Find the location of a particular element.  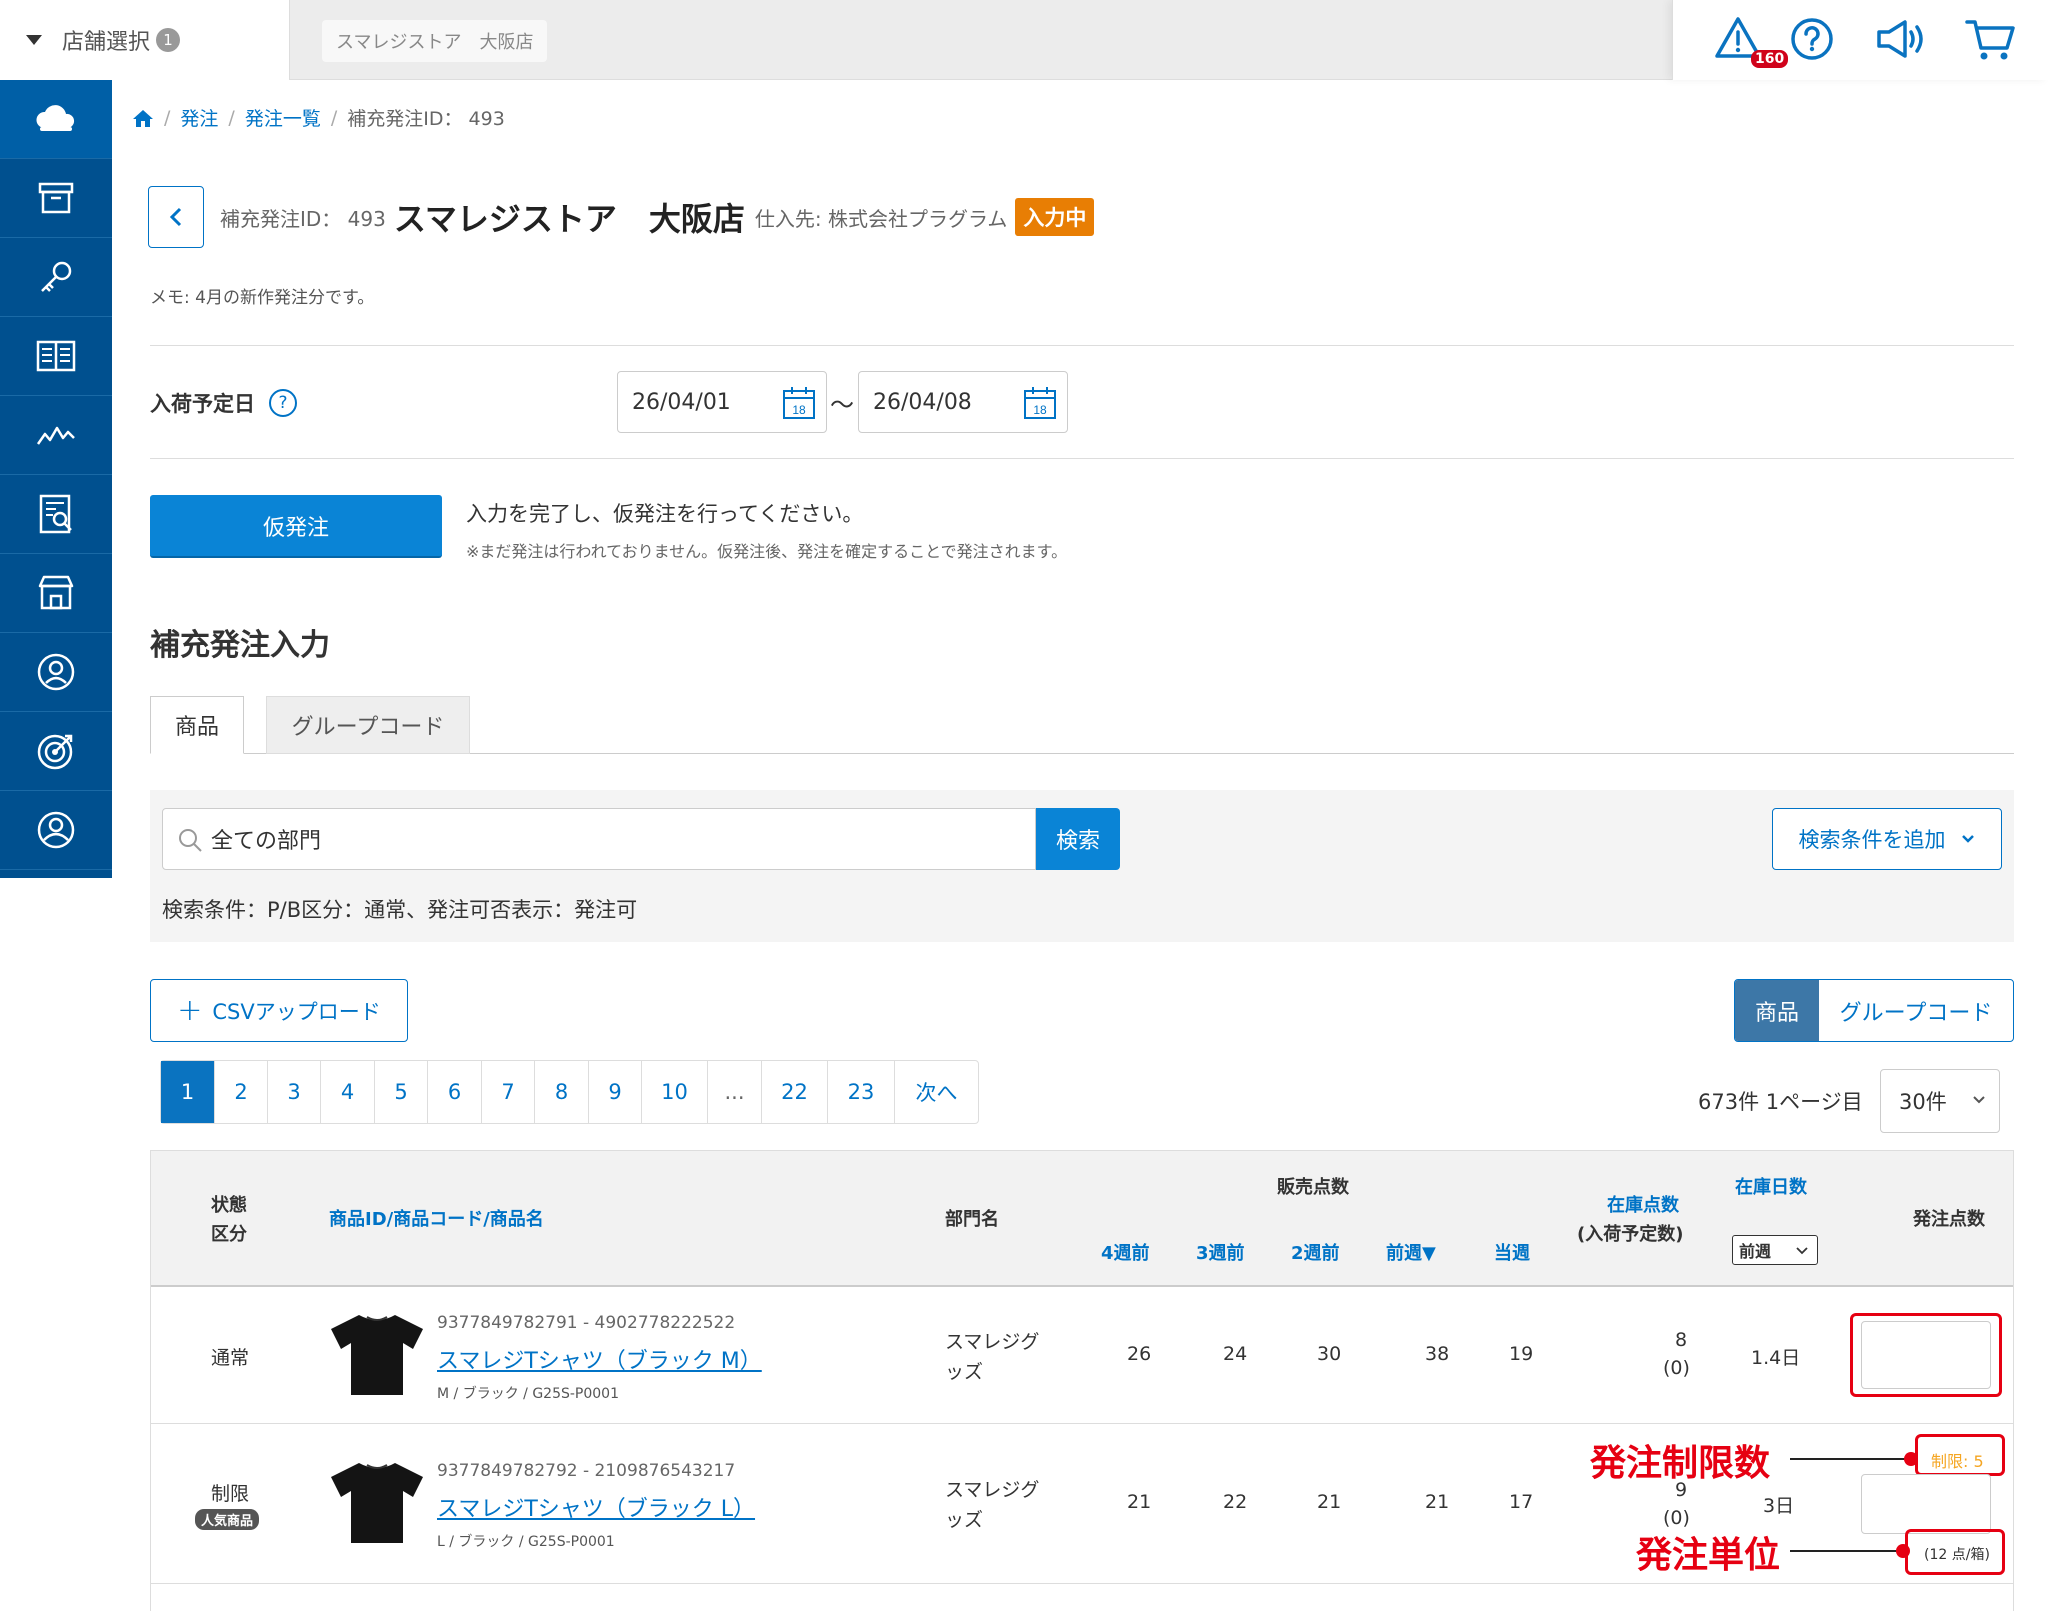

header-stock-days: 在庫日数 is located at coordinates (1771, 1186).